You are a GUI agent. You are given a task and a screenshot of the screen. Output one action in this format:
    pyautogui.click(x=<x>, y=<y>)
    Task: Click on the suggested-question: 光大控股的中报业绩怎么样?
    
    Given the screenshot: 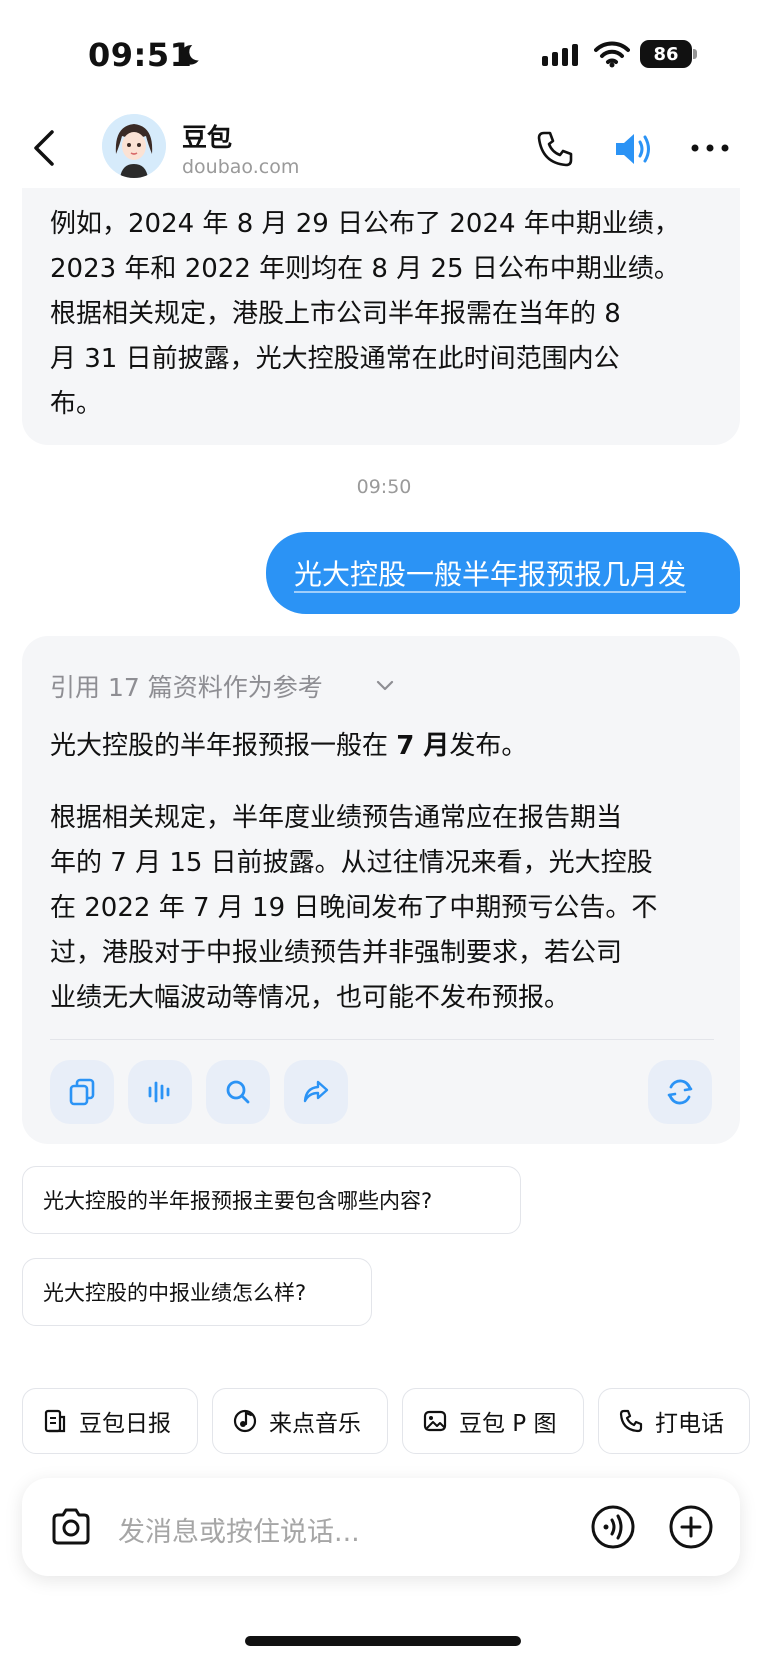 What is the action you would take?
    pyautogui.click(x=197, y=1292)
    